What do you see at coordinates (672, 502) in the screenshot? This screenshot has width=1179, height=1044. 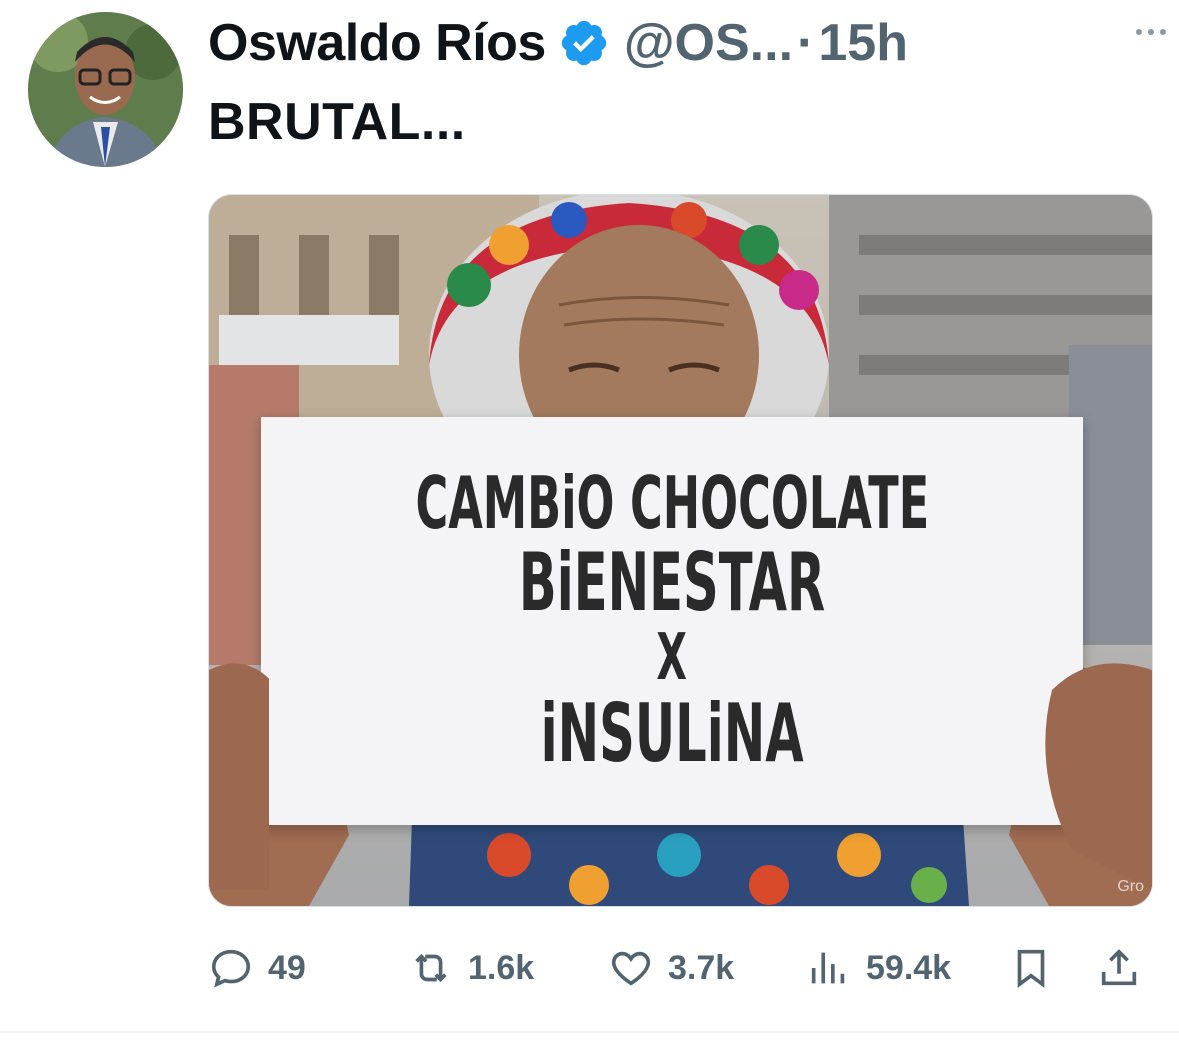 I see `sign-line: CAMBiO CHOCOLATE` at bounding box center [672, 502].